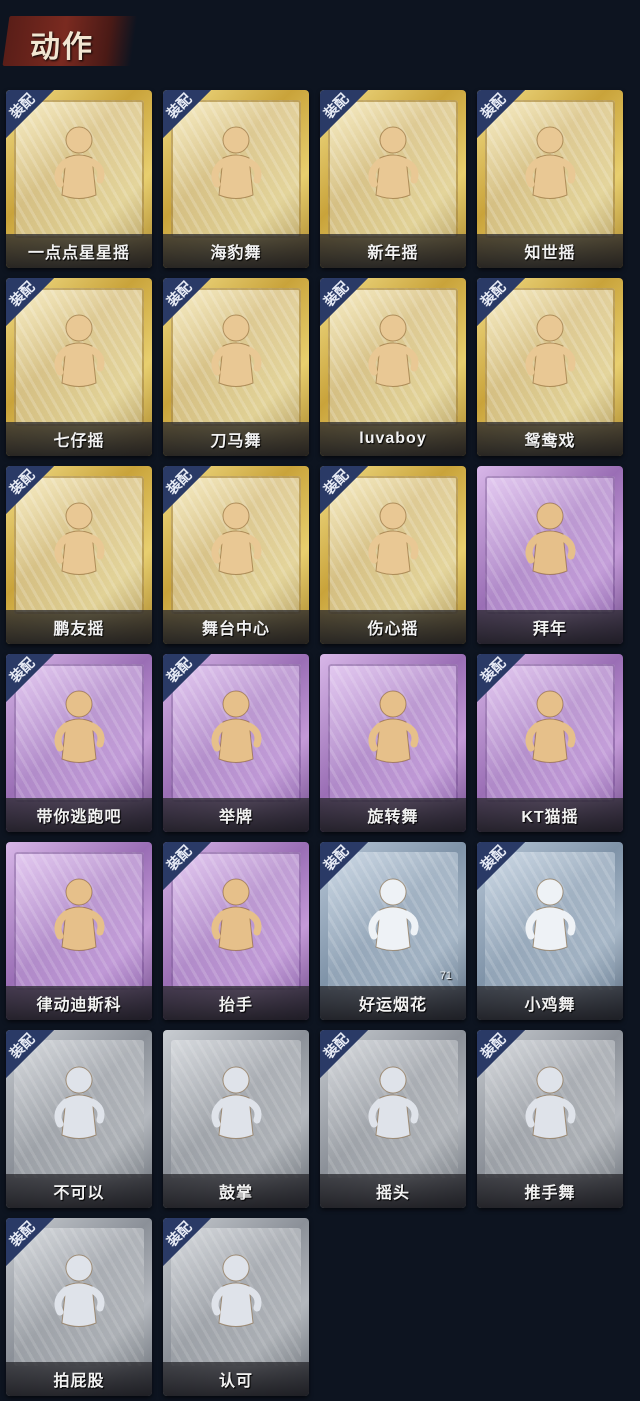 The width and height of the screenshot is (640, 1401). I want to click on emote-card: 装配七仔摇, so click(79, 367).